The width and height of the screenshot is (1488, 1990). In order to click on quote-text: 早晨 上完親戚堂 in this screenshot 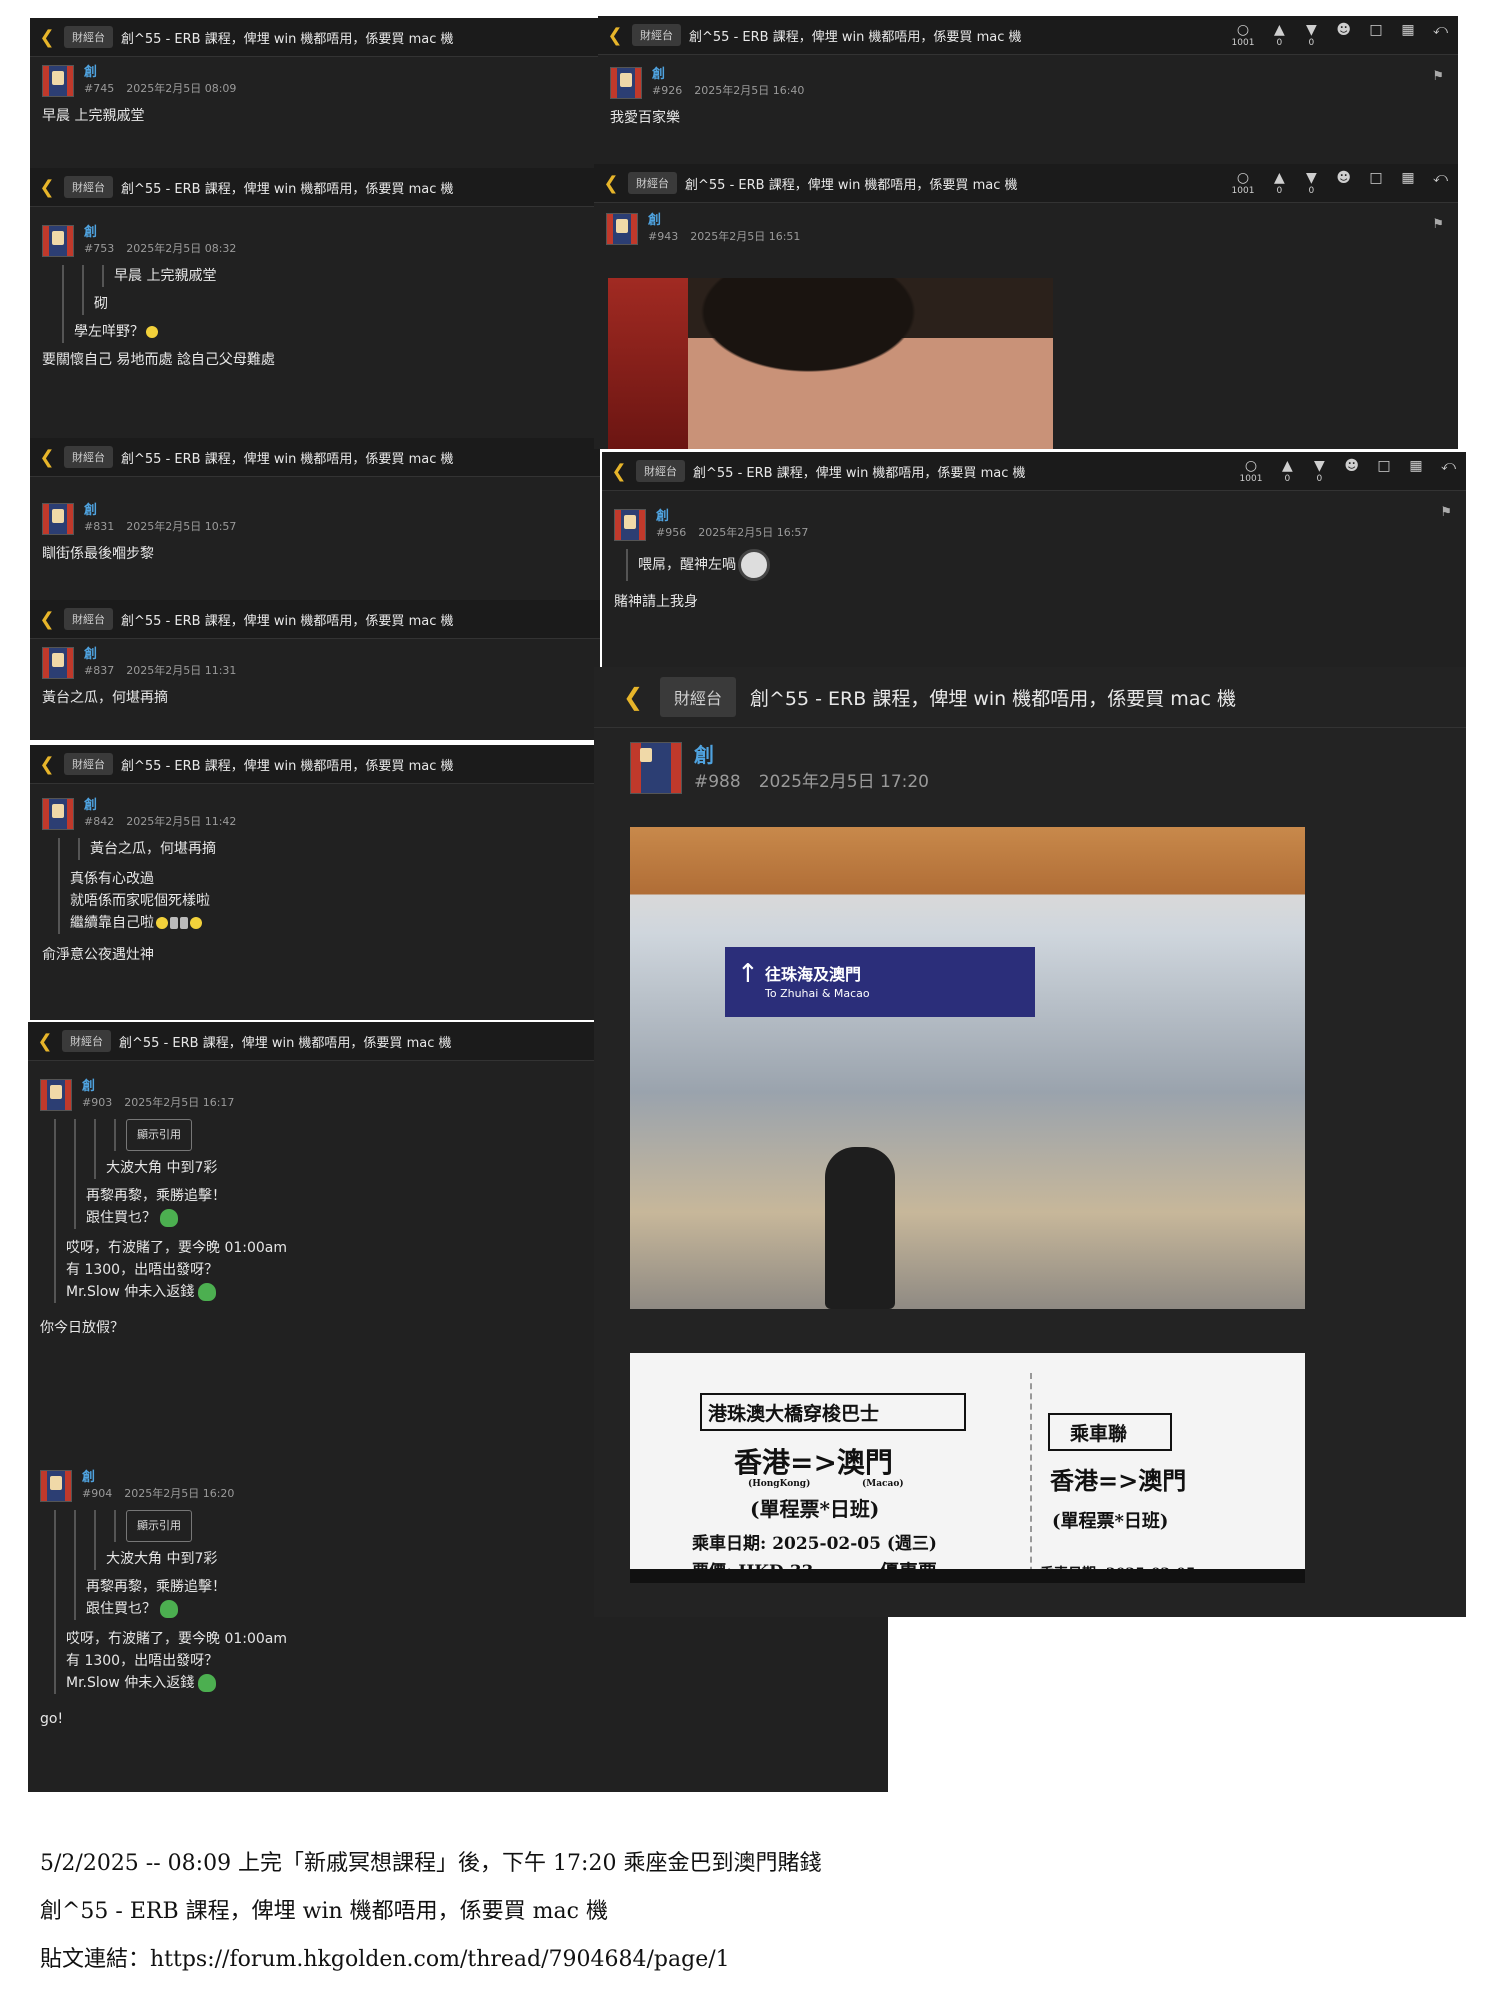, I will do `click(165, 276)`.